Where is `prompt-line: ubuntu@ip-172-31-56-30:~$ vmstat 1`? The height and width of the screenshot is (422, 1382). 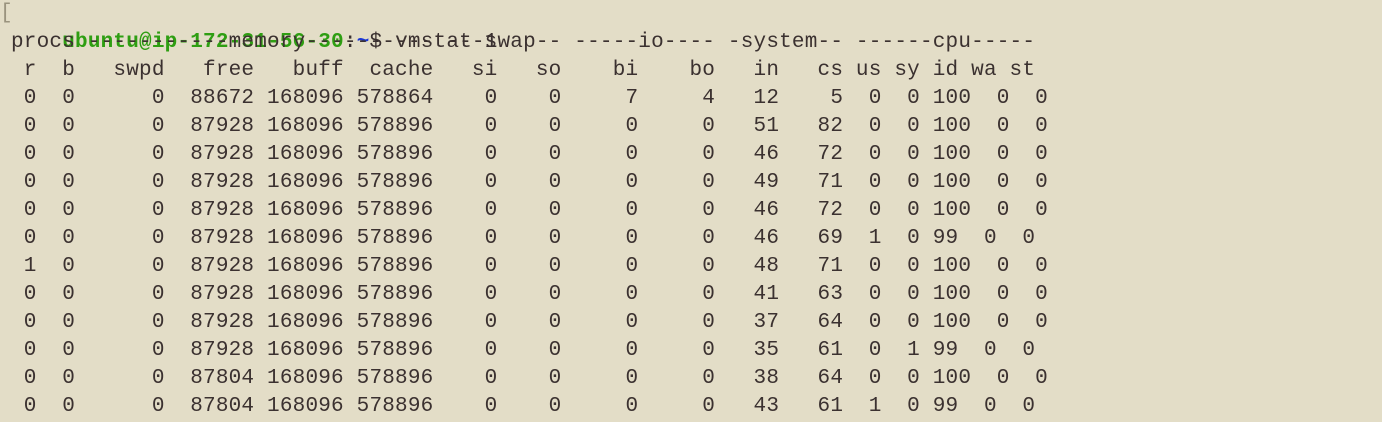 prompt-line: ubuntu@ip-172-31-56-30:~$ vmstat 1 is located at coordinates (254, 27).